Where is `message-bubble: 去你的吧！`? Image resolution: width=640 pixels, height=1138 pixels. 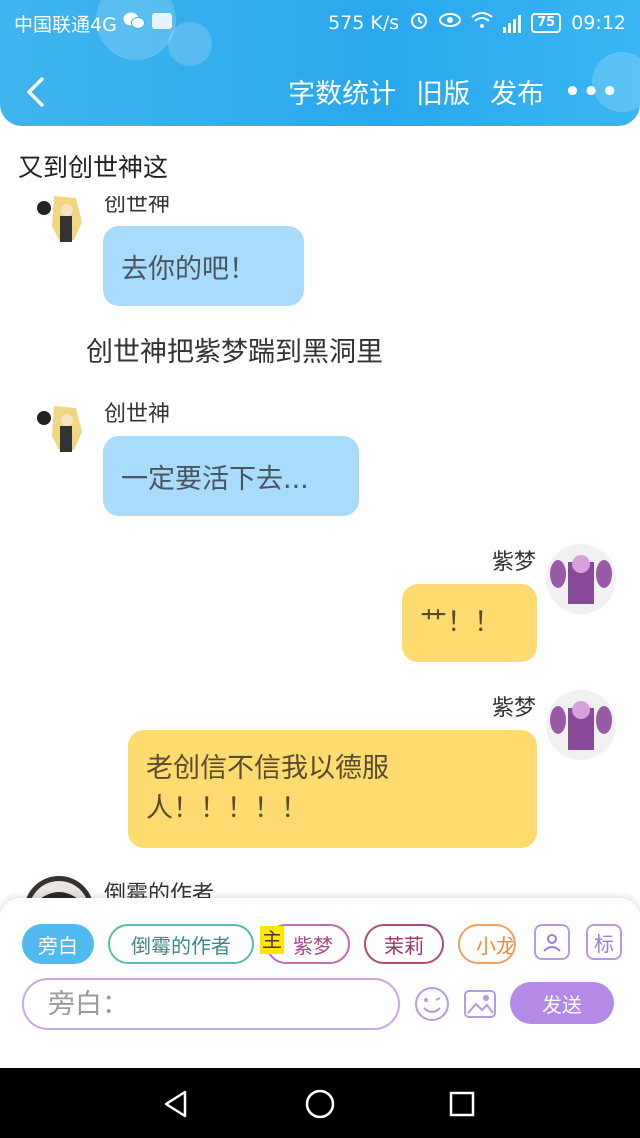 message-bubble: 去你的吧！ is located at coordinates (203, 266).